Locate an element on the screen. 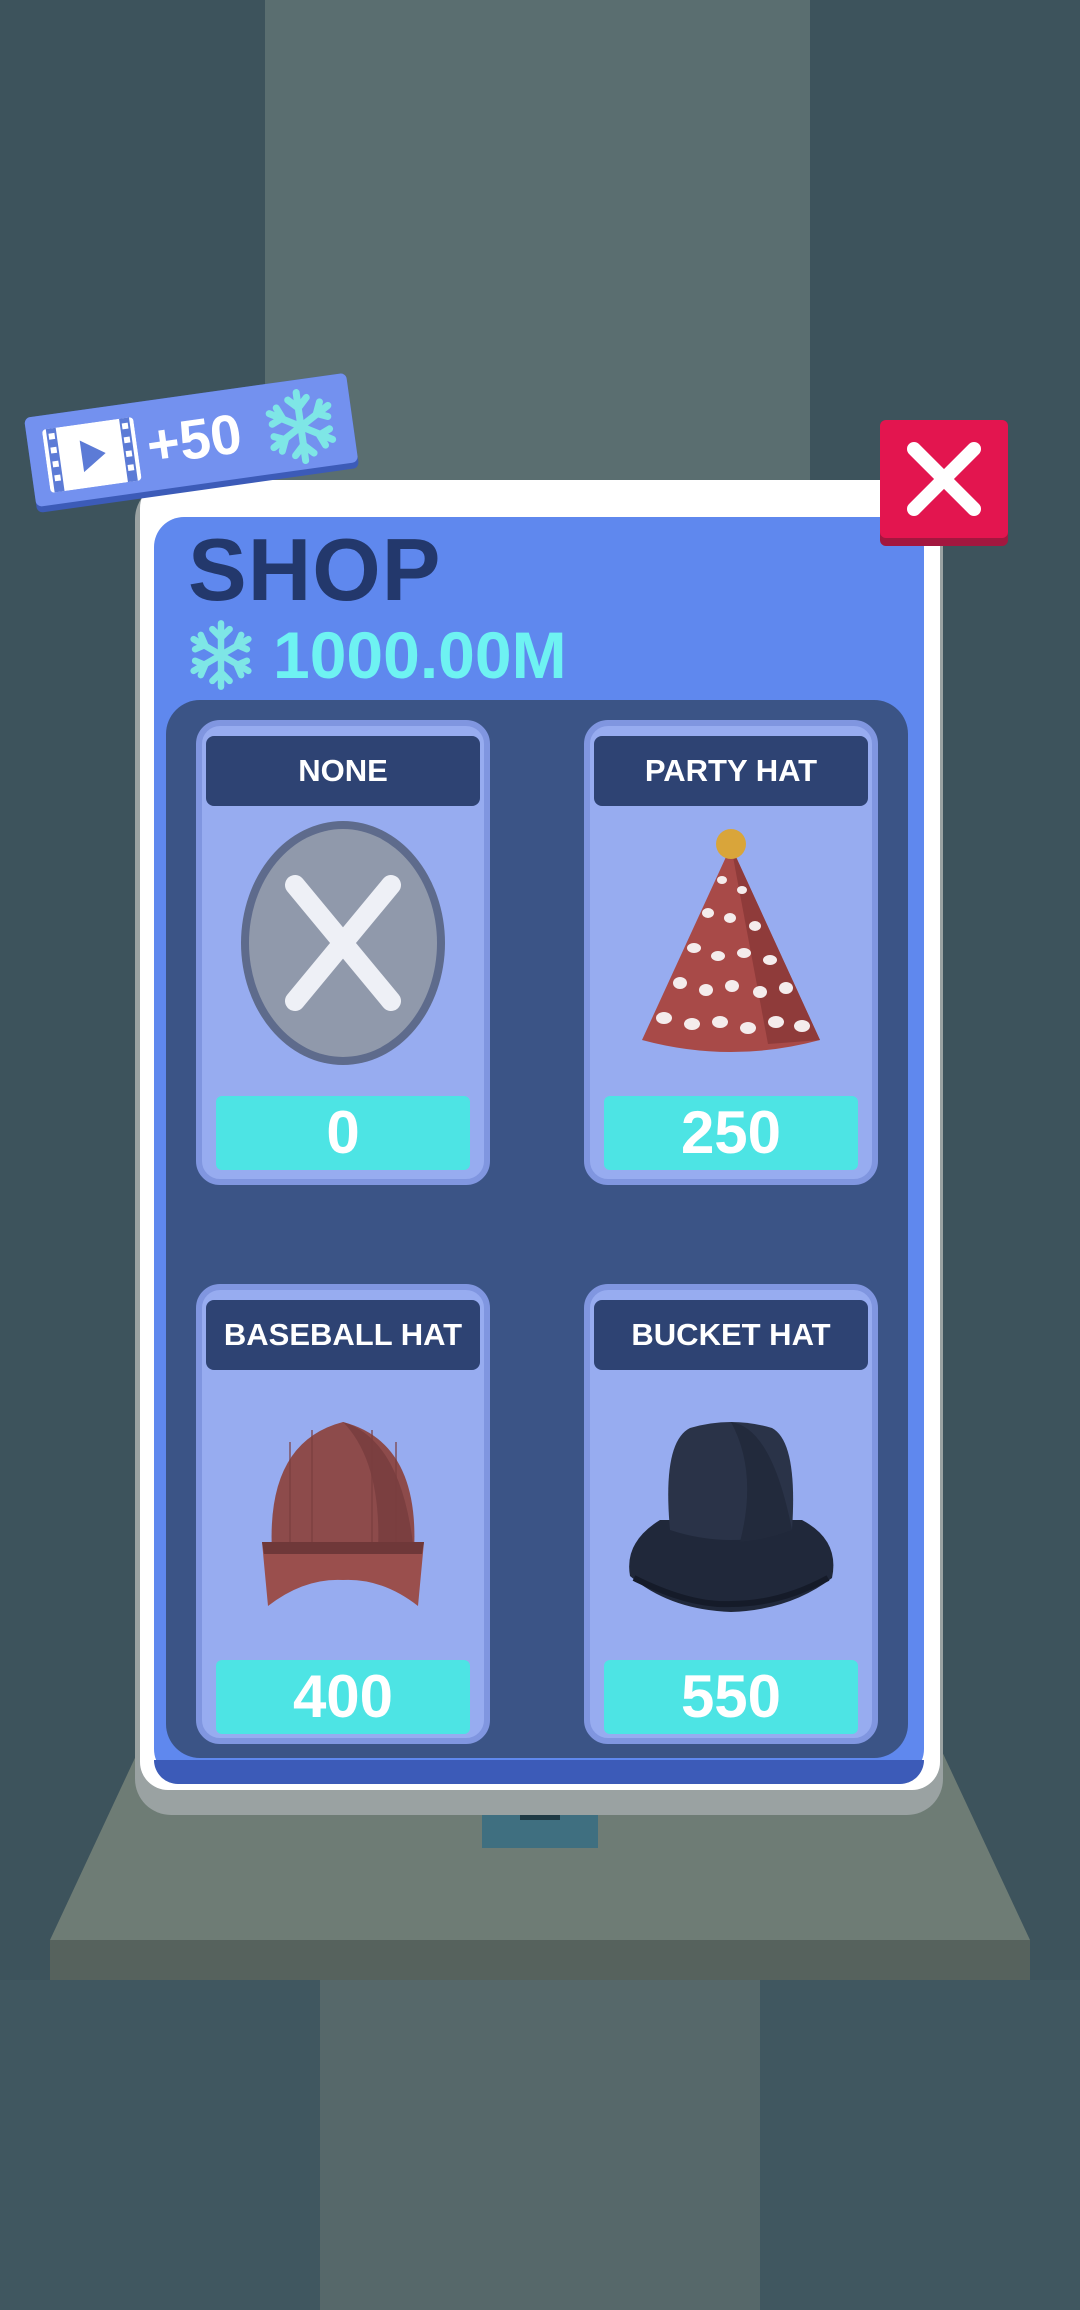 This screenshot has height=2310, width=1080. currency-balance: 1000.00M is located at coordinates (376, 655).